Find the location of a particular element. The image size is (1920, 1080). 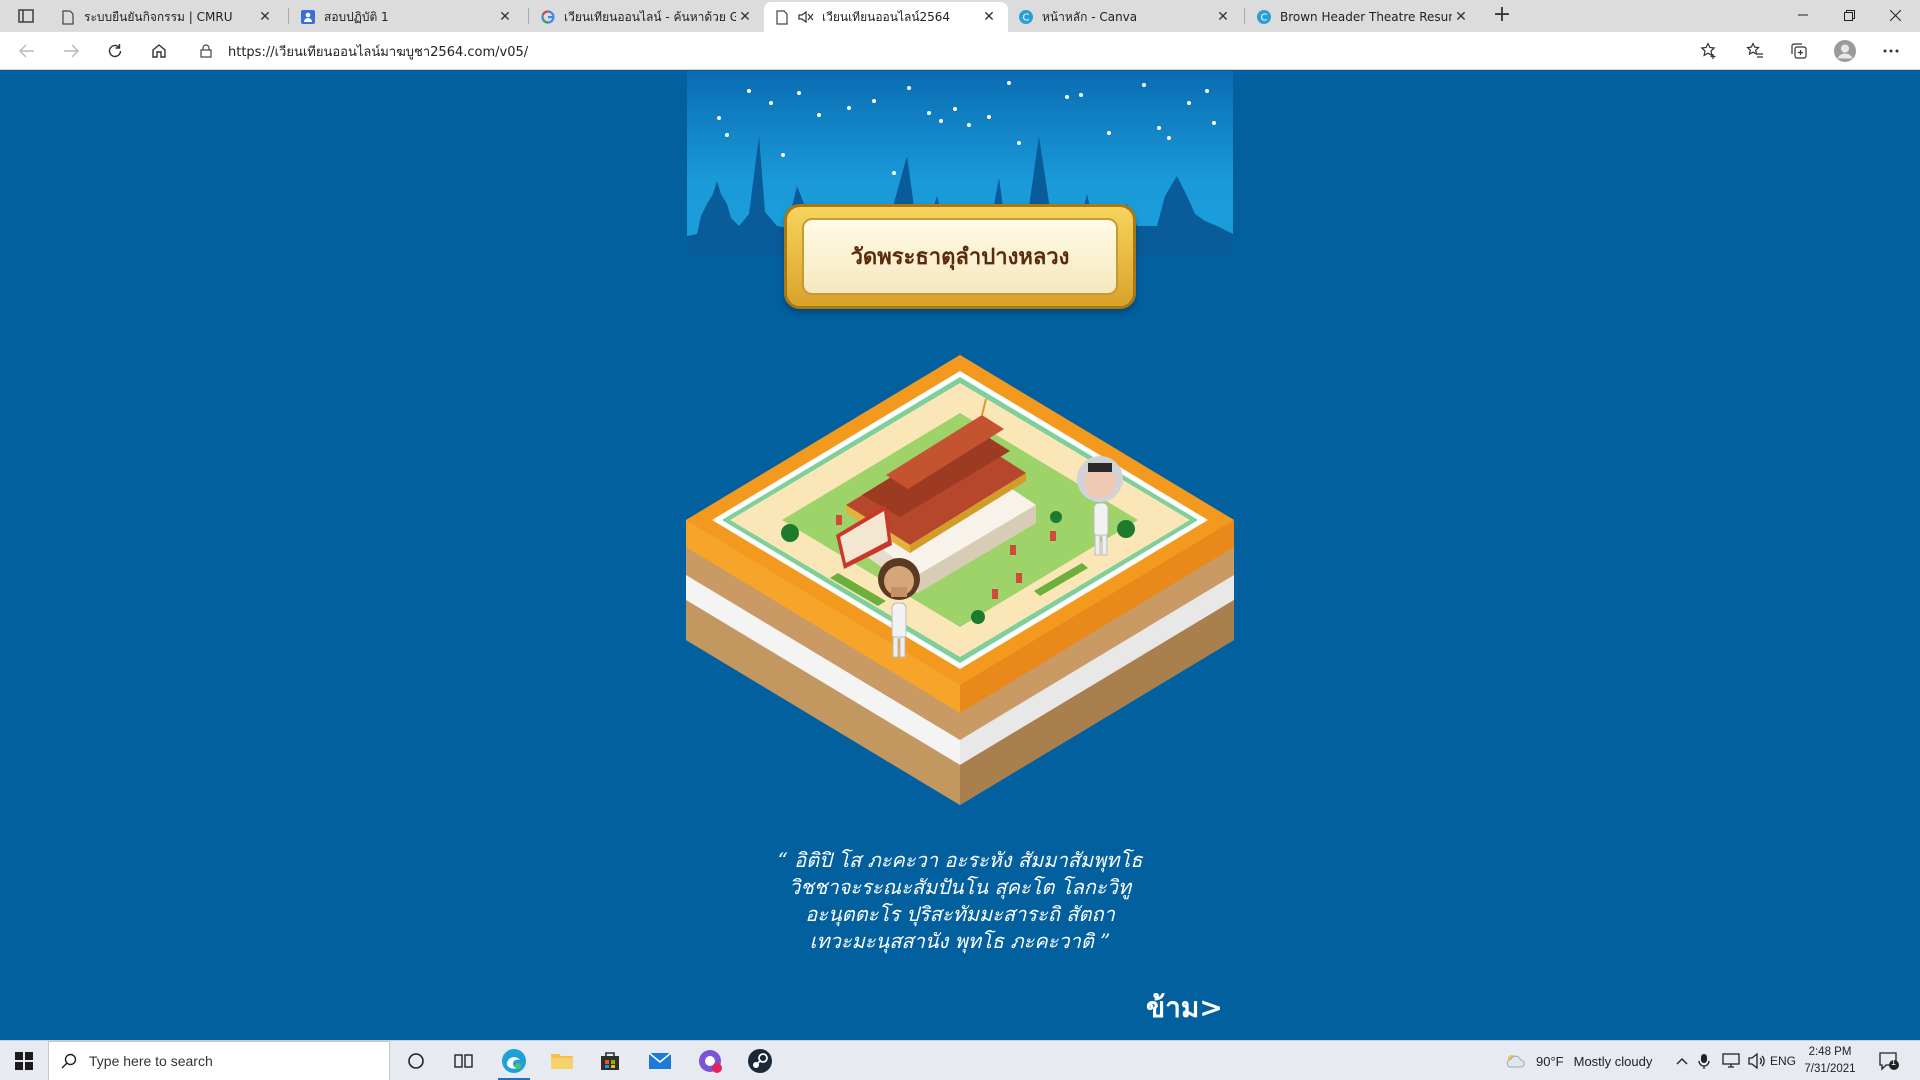

volume-button is located at coordinates (1757, 1060).